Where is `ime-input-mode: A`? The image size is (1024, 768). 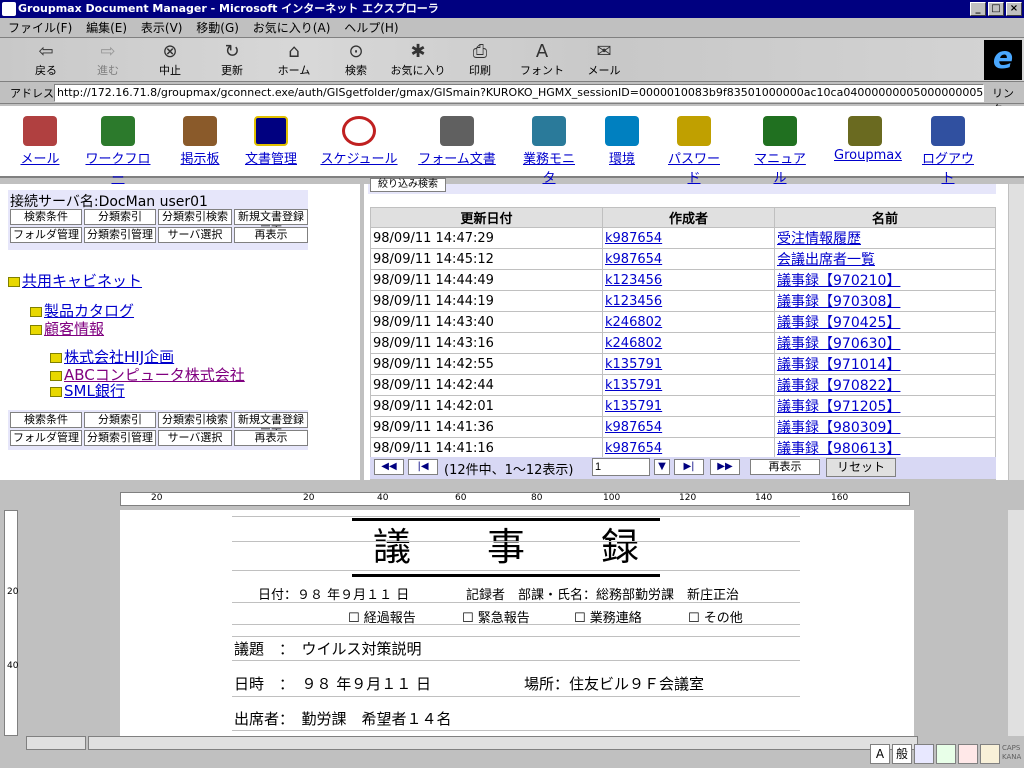
ime-input-mode: A is located at coordinates (880, 754).